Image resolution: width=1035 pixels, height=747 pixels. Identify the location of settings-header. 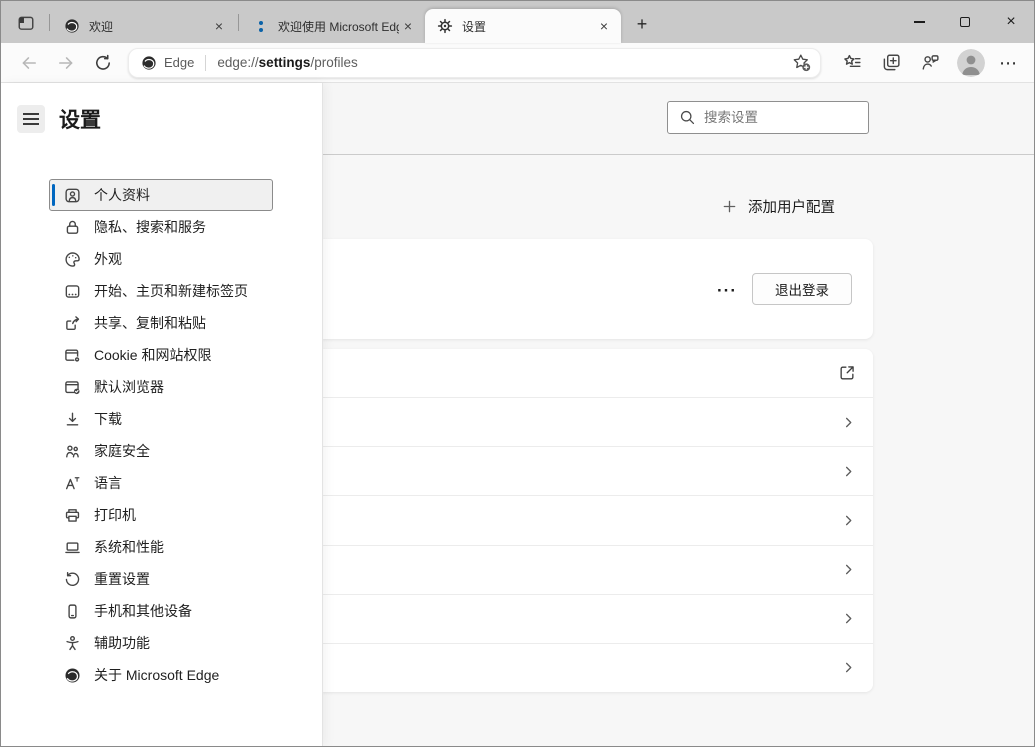
(678, 119).